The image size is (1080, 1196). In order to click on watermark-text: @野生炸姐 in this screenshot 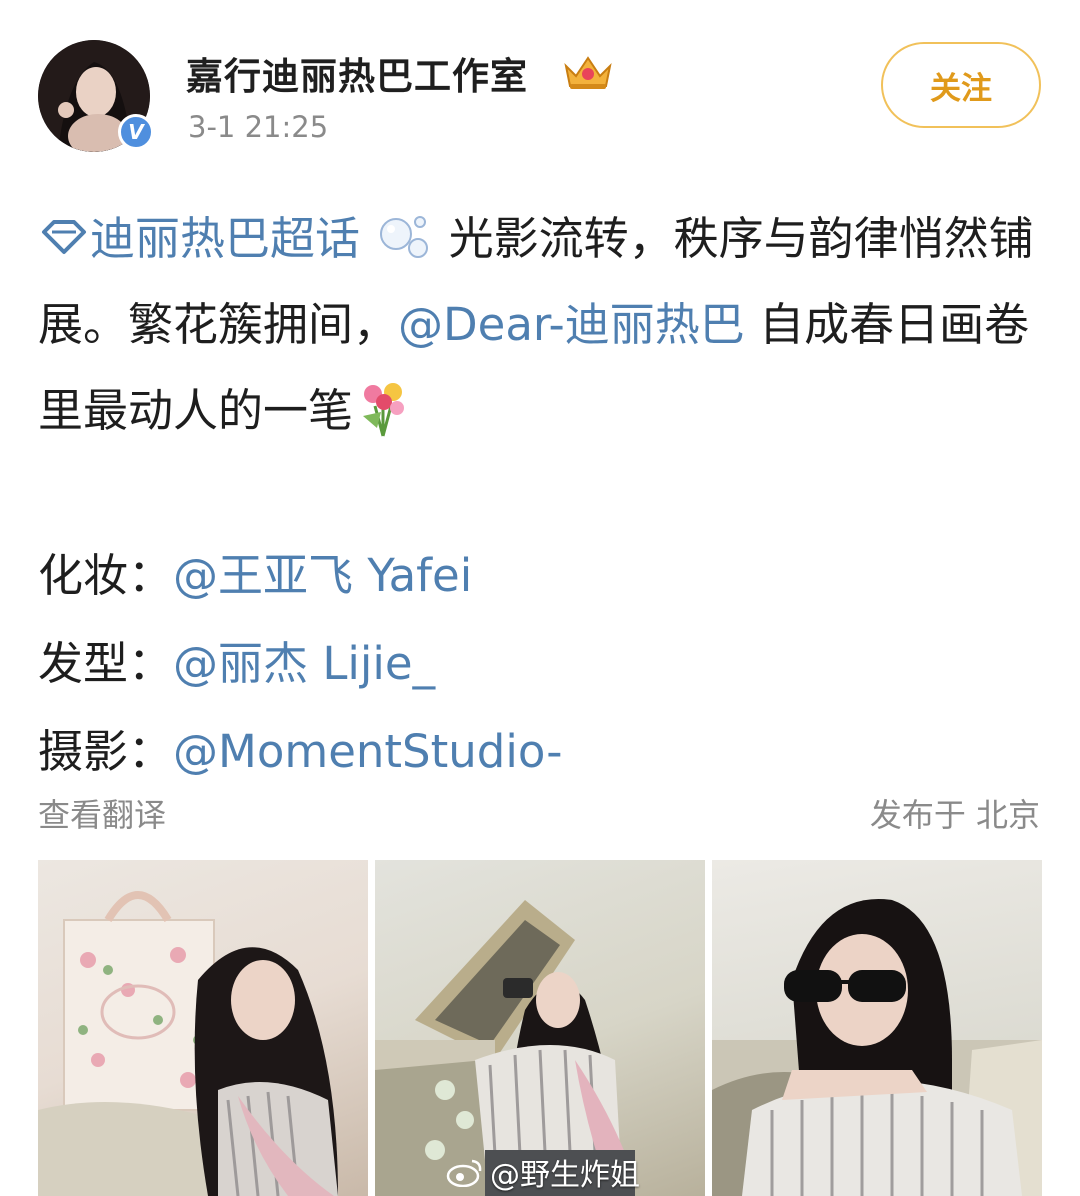, I will do `click(565, 1175)`.